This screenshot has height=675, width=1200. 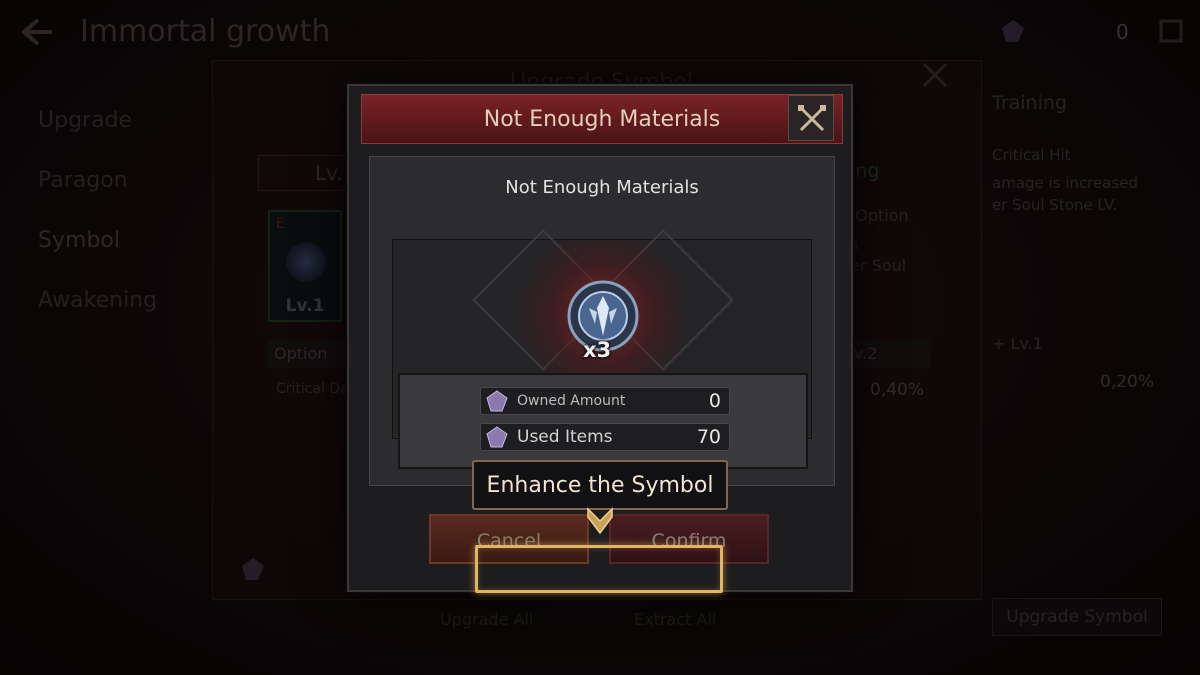 I want to click on used-items-row: Used Items 70, so click(x=605, y=437).